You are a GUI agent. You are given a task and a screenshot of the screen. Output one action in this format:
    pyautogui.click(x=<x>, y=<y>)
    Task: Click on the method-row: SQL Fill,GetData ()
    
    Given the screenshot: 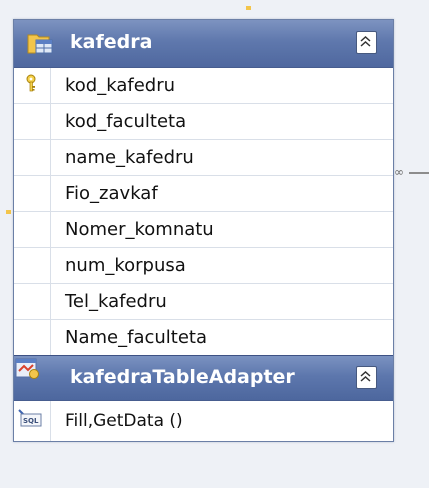 What is the action you would take?
    pyautogui.click(x=203, y=421)
    